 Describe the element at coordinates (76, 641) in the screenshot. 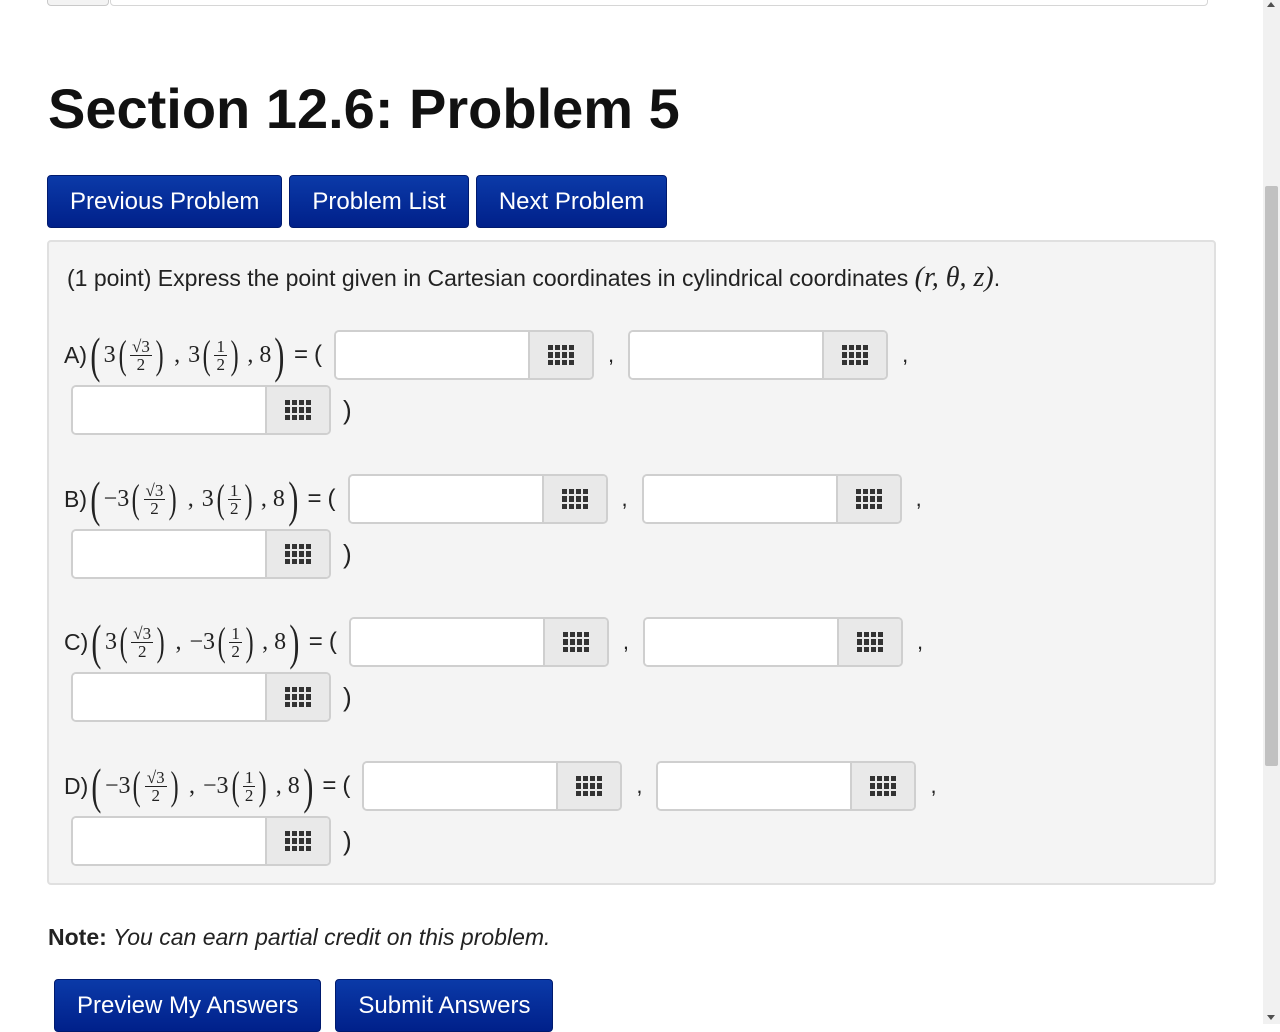

I see `part-label: C)` at that location.